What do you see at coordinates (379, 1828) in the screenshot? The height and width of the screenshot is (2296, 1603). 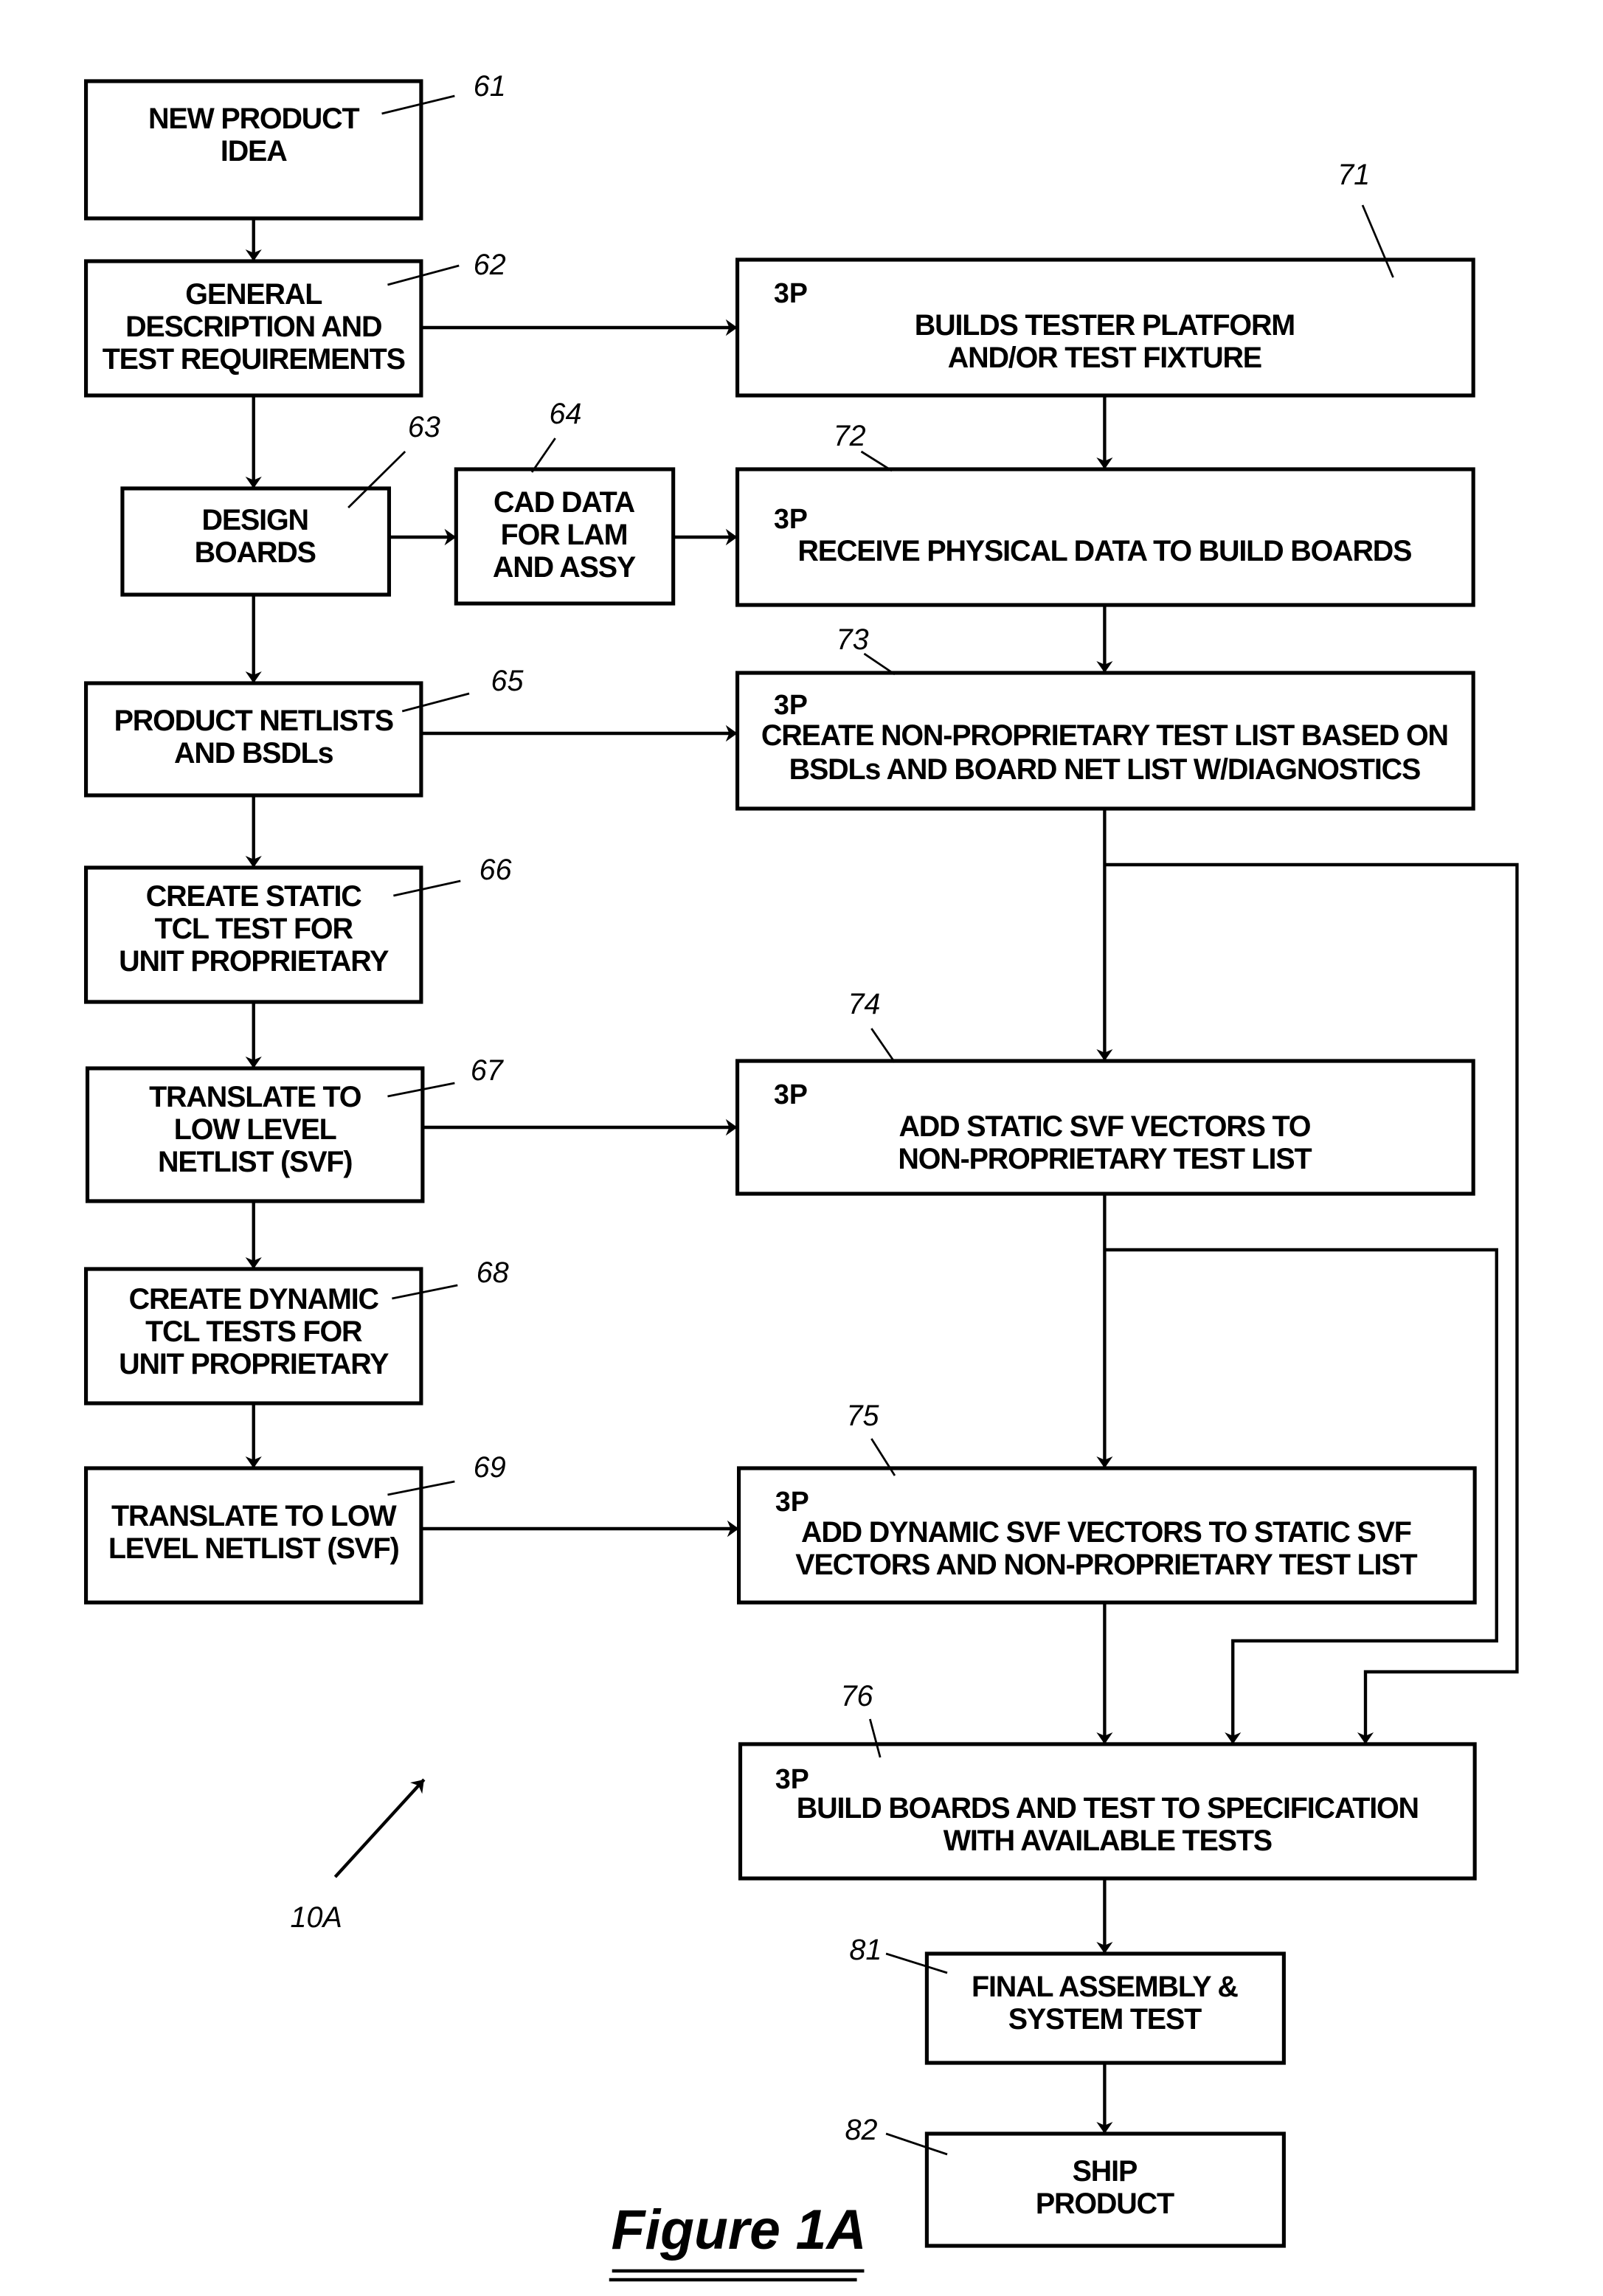 I see `figure-ref-arrow-icon` at bounding box center [379, 1828].